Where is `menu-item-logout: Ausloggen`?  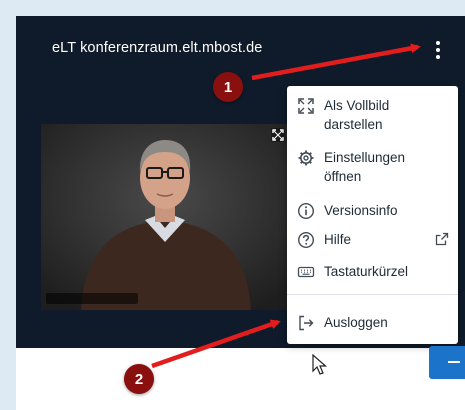 menu-item-logout: Ausloggen is located at coordinates (342, 322).